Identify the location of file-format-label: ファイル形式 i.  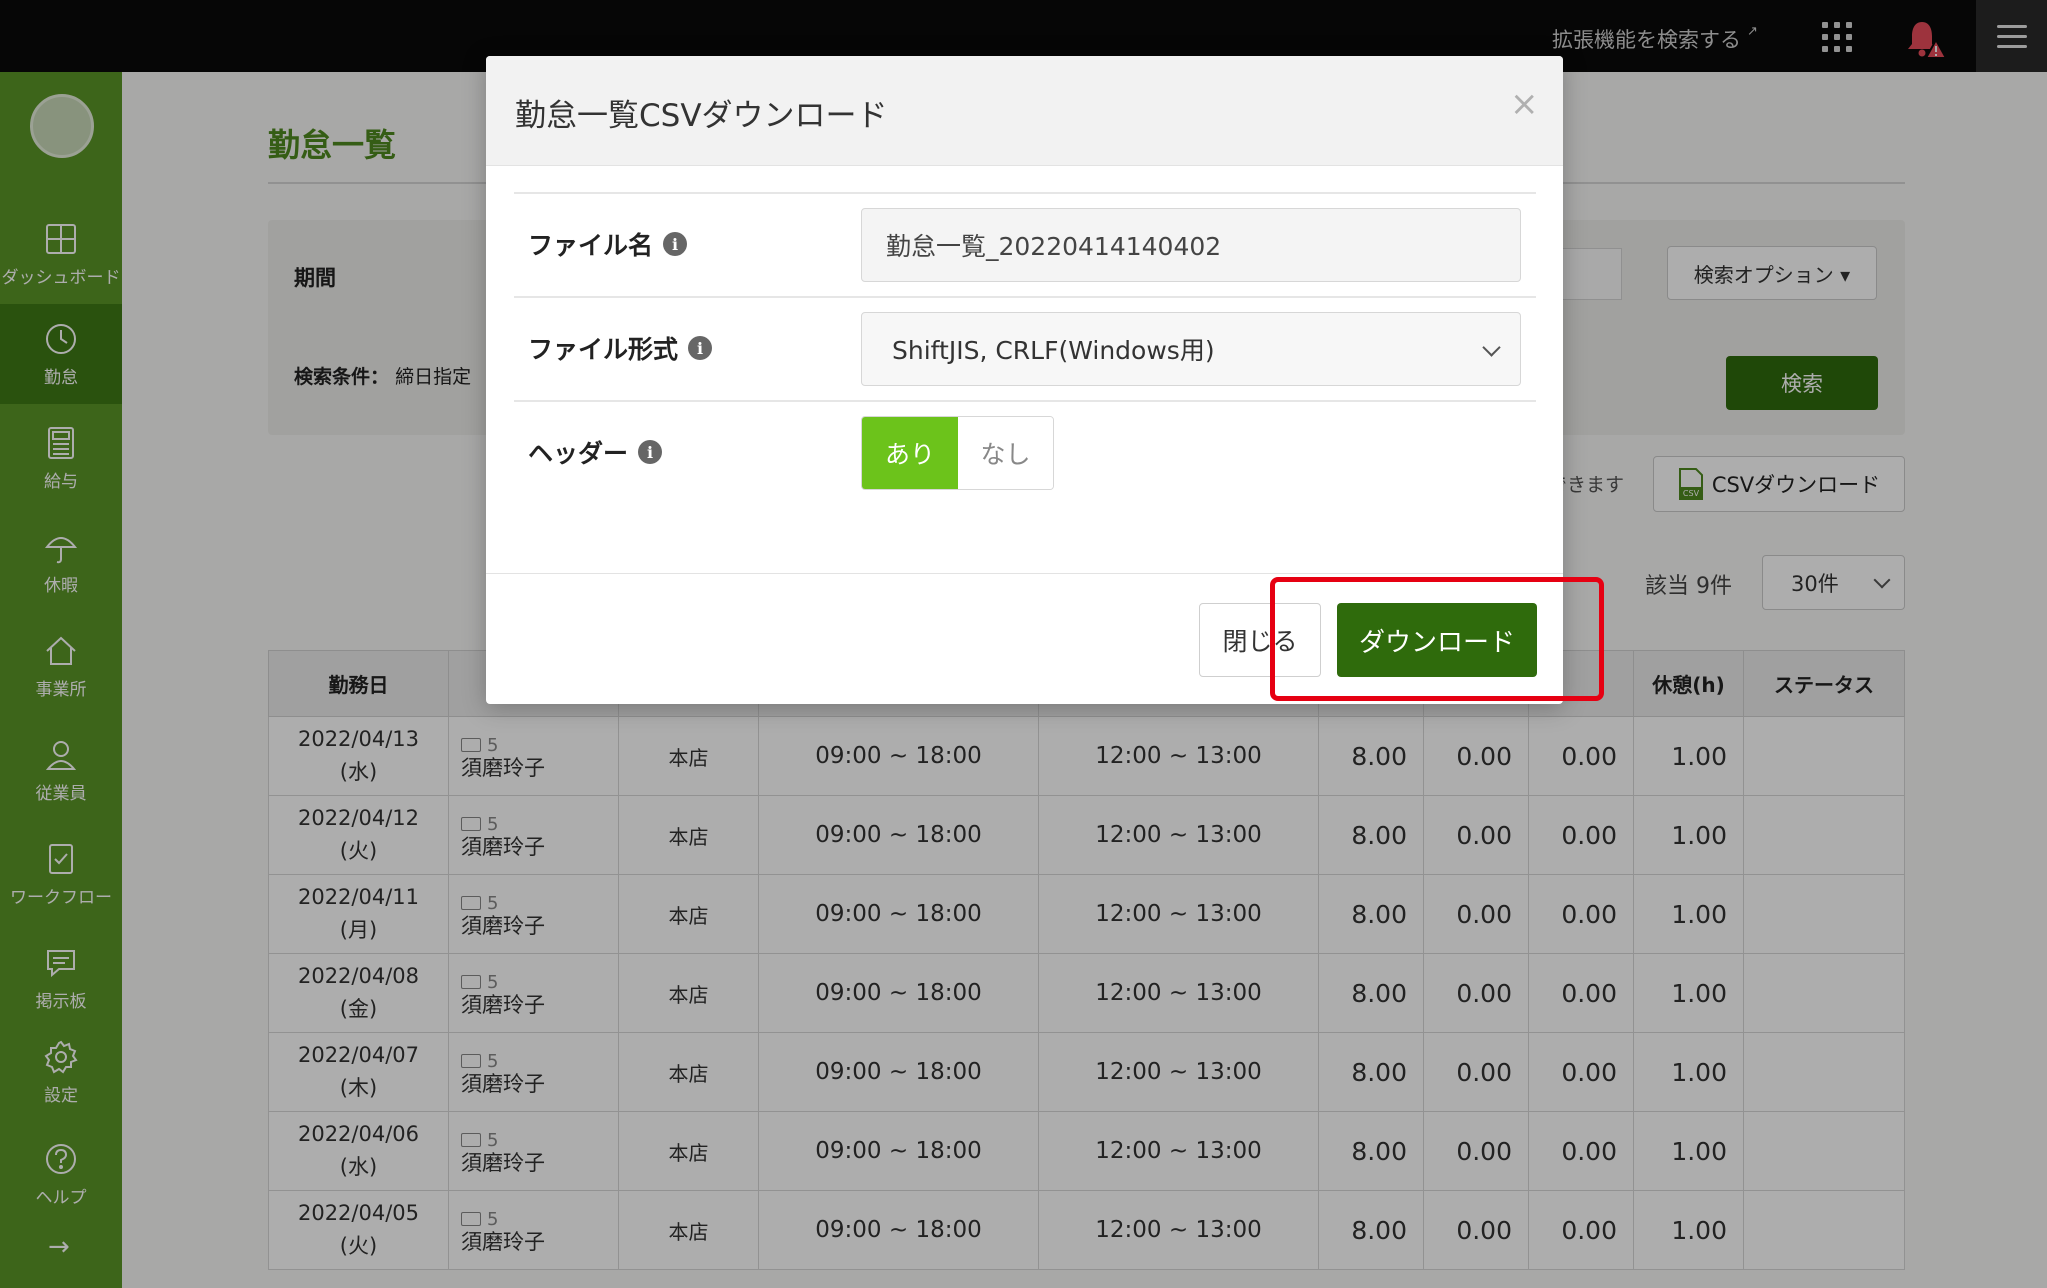
(620, 348).